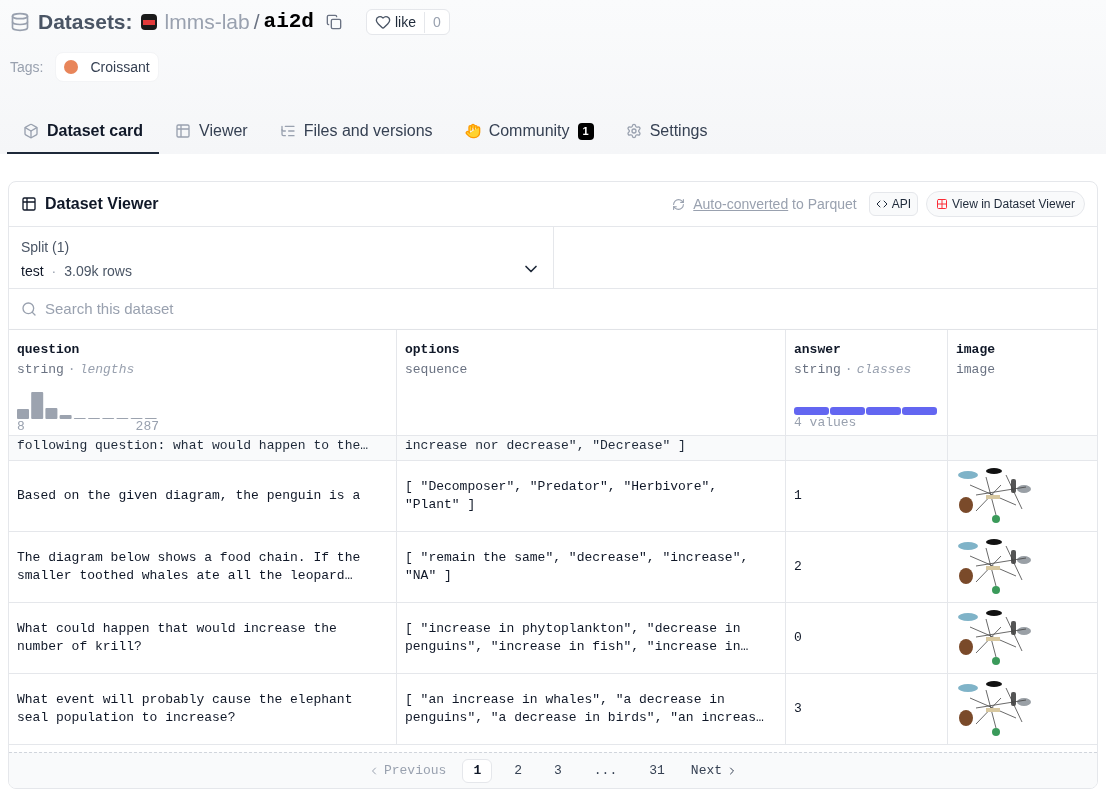 The image size is (1106, 800). I want to click on refresh-icon, so click(679, 204).